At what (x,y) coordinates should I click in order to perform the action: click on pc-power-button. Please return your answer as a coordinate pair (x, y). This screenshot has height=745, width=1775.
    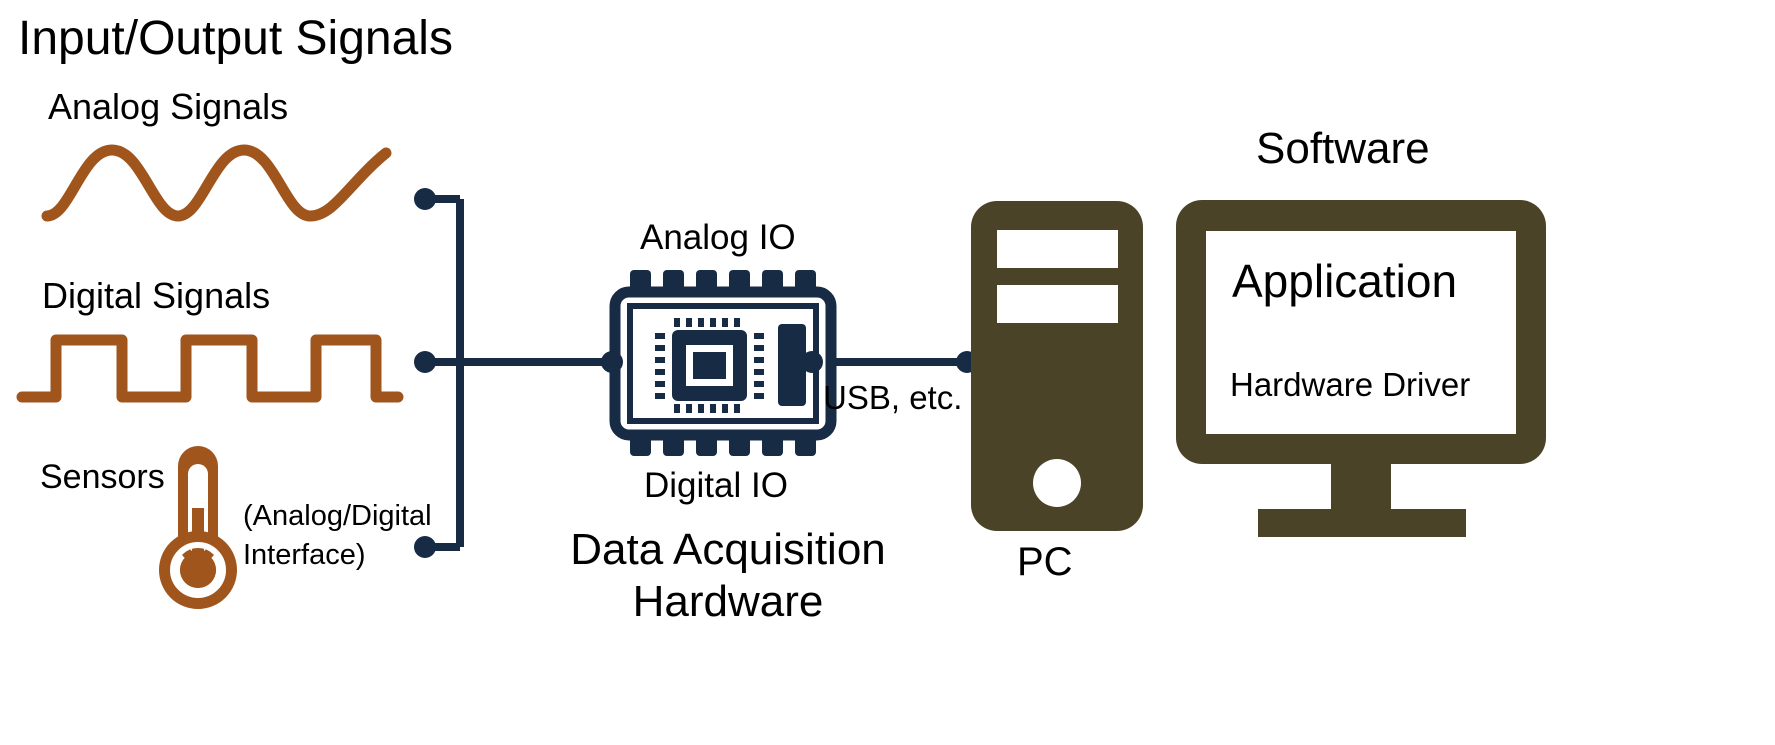
    Looking at the image, I should click on (1057, 483).